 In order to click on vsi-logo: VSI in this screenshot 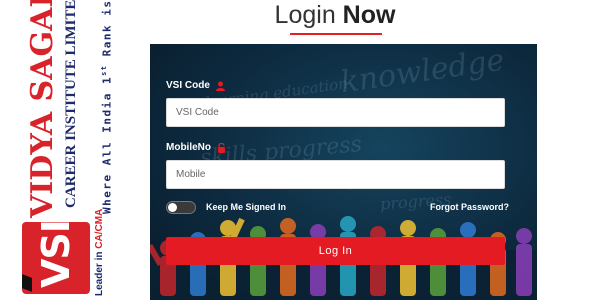, I will do `click(56, 257)`.